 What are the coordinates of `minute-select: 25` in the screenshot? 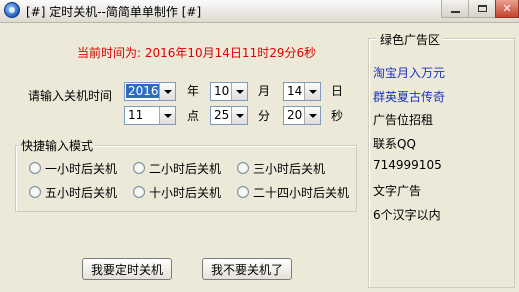 It's located at (229, 115).